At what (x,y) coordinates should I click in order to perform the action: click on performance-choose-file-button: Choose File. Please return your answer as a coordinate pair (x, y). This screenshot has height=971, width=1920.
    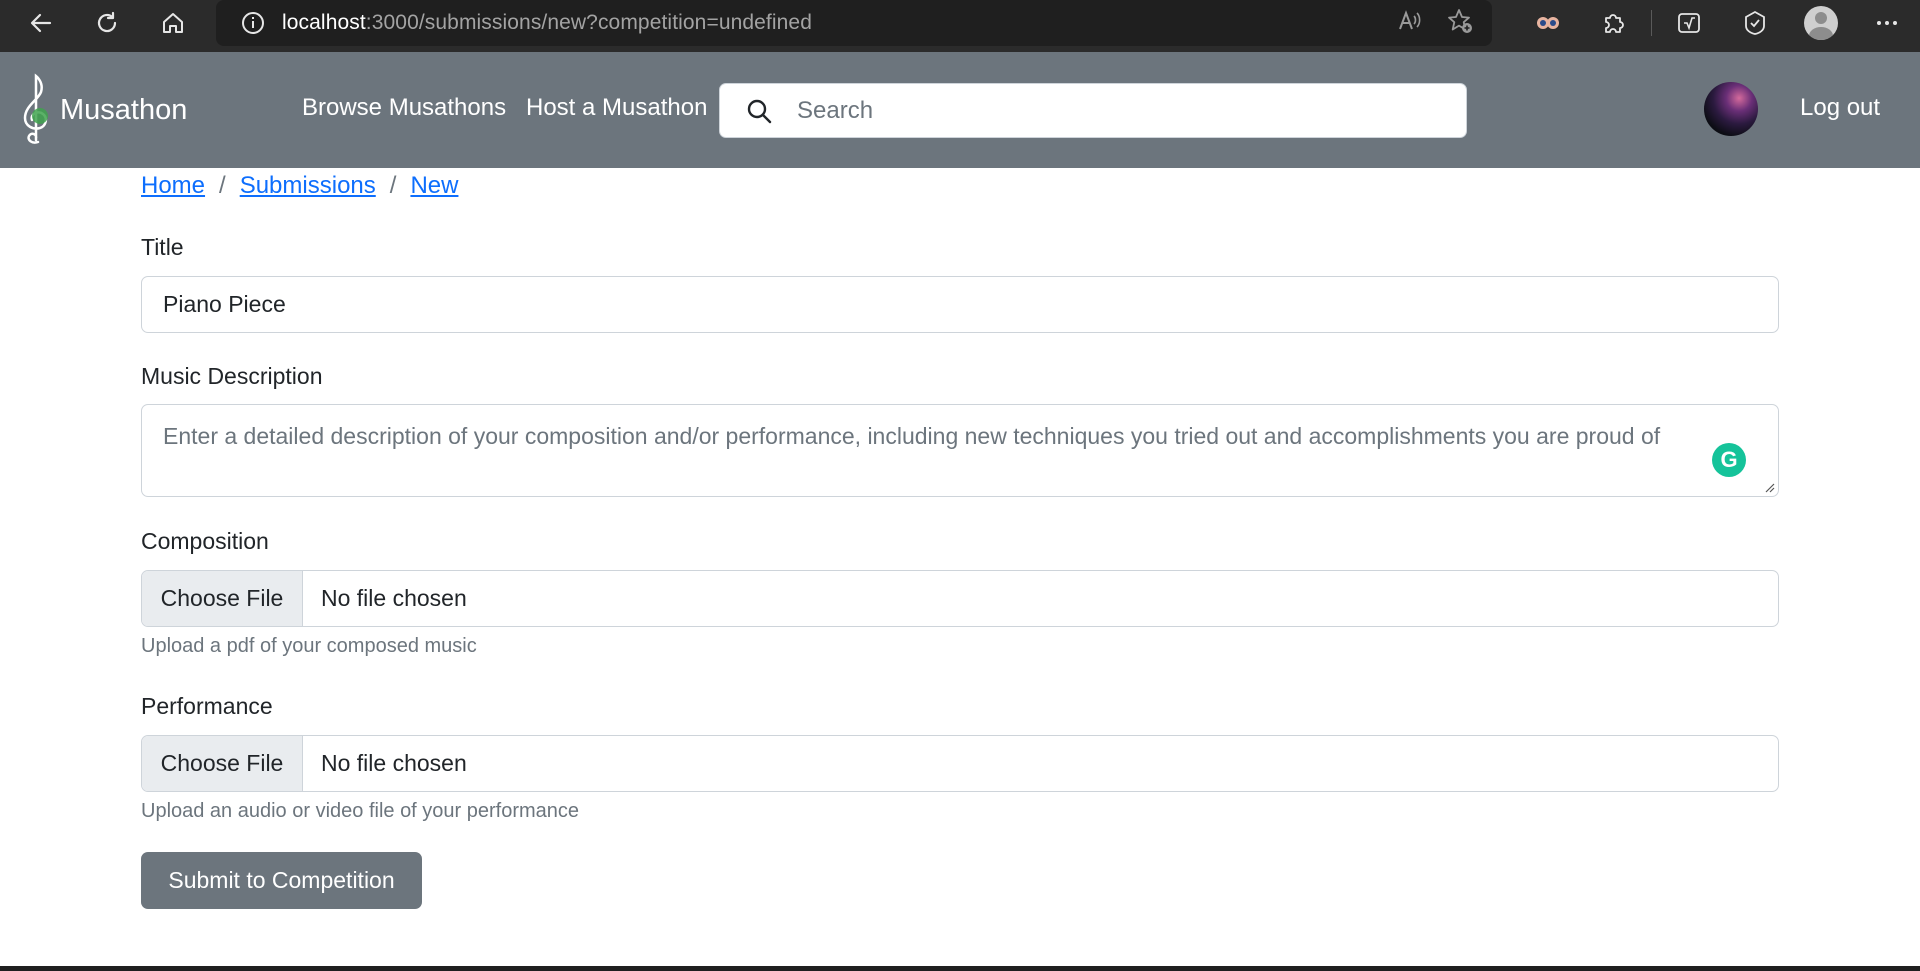
    Looking at the image, I should click on (222, 763).